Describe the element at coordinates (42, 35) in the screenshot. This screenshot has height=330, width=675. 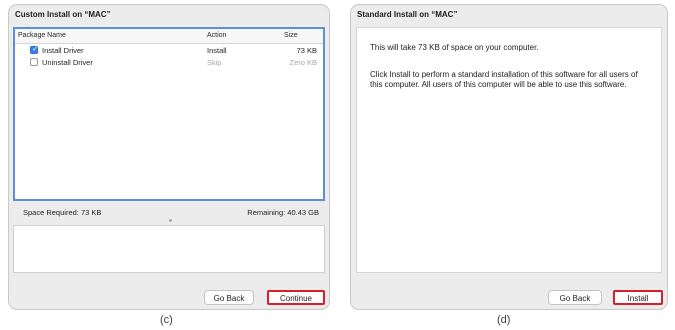
I see `column-package-name: Package Name` at that location.